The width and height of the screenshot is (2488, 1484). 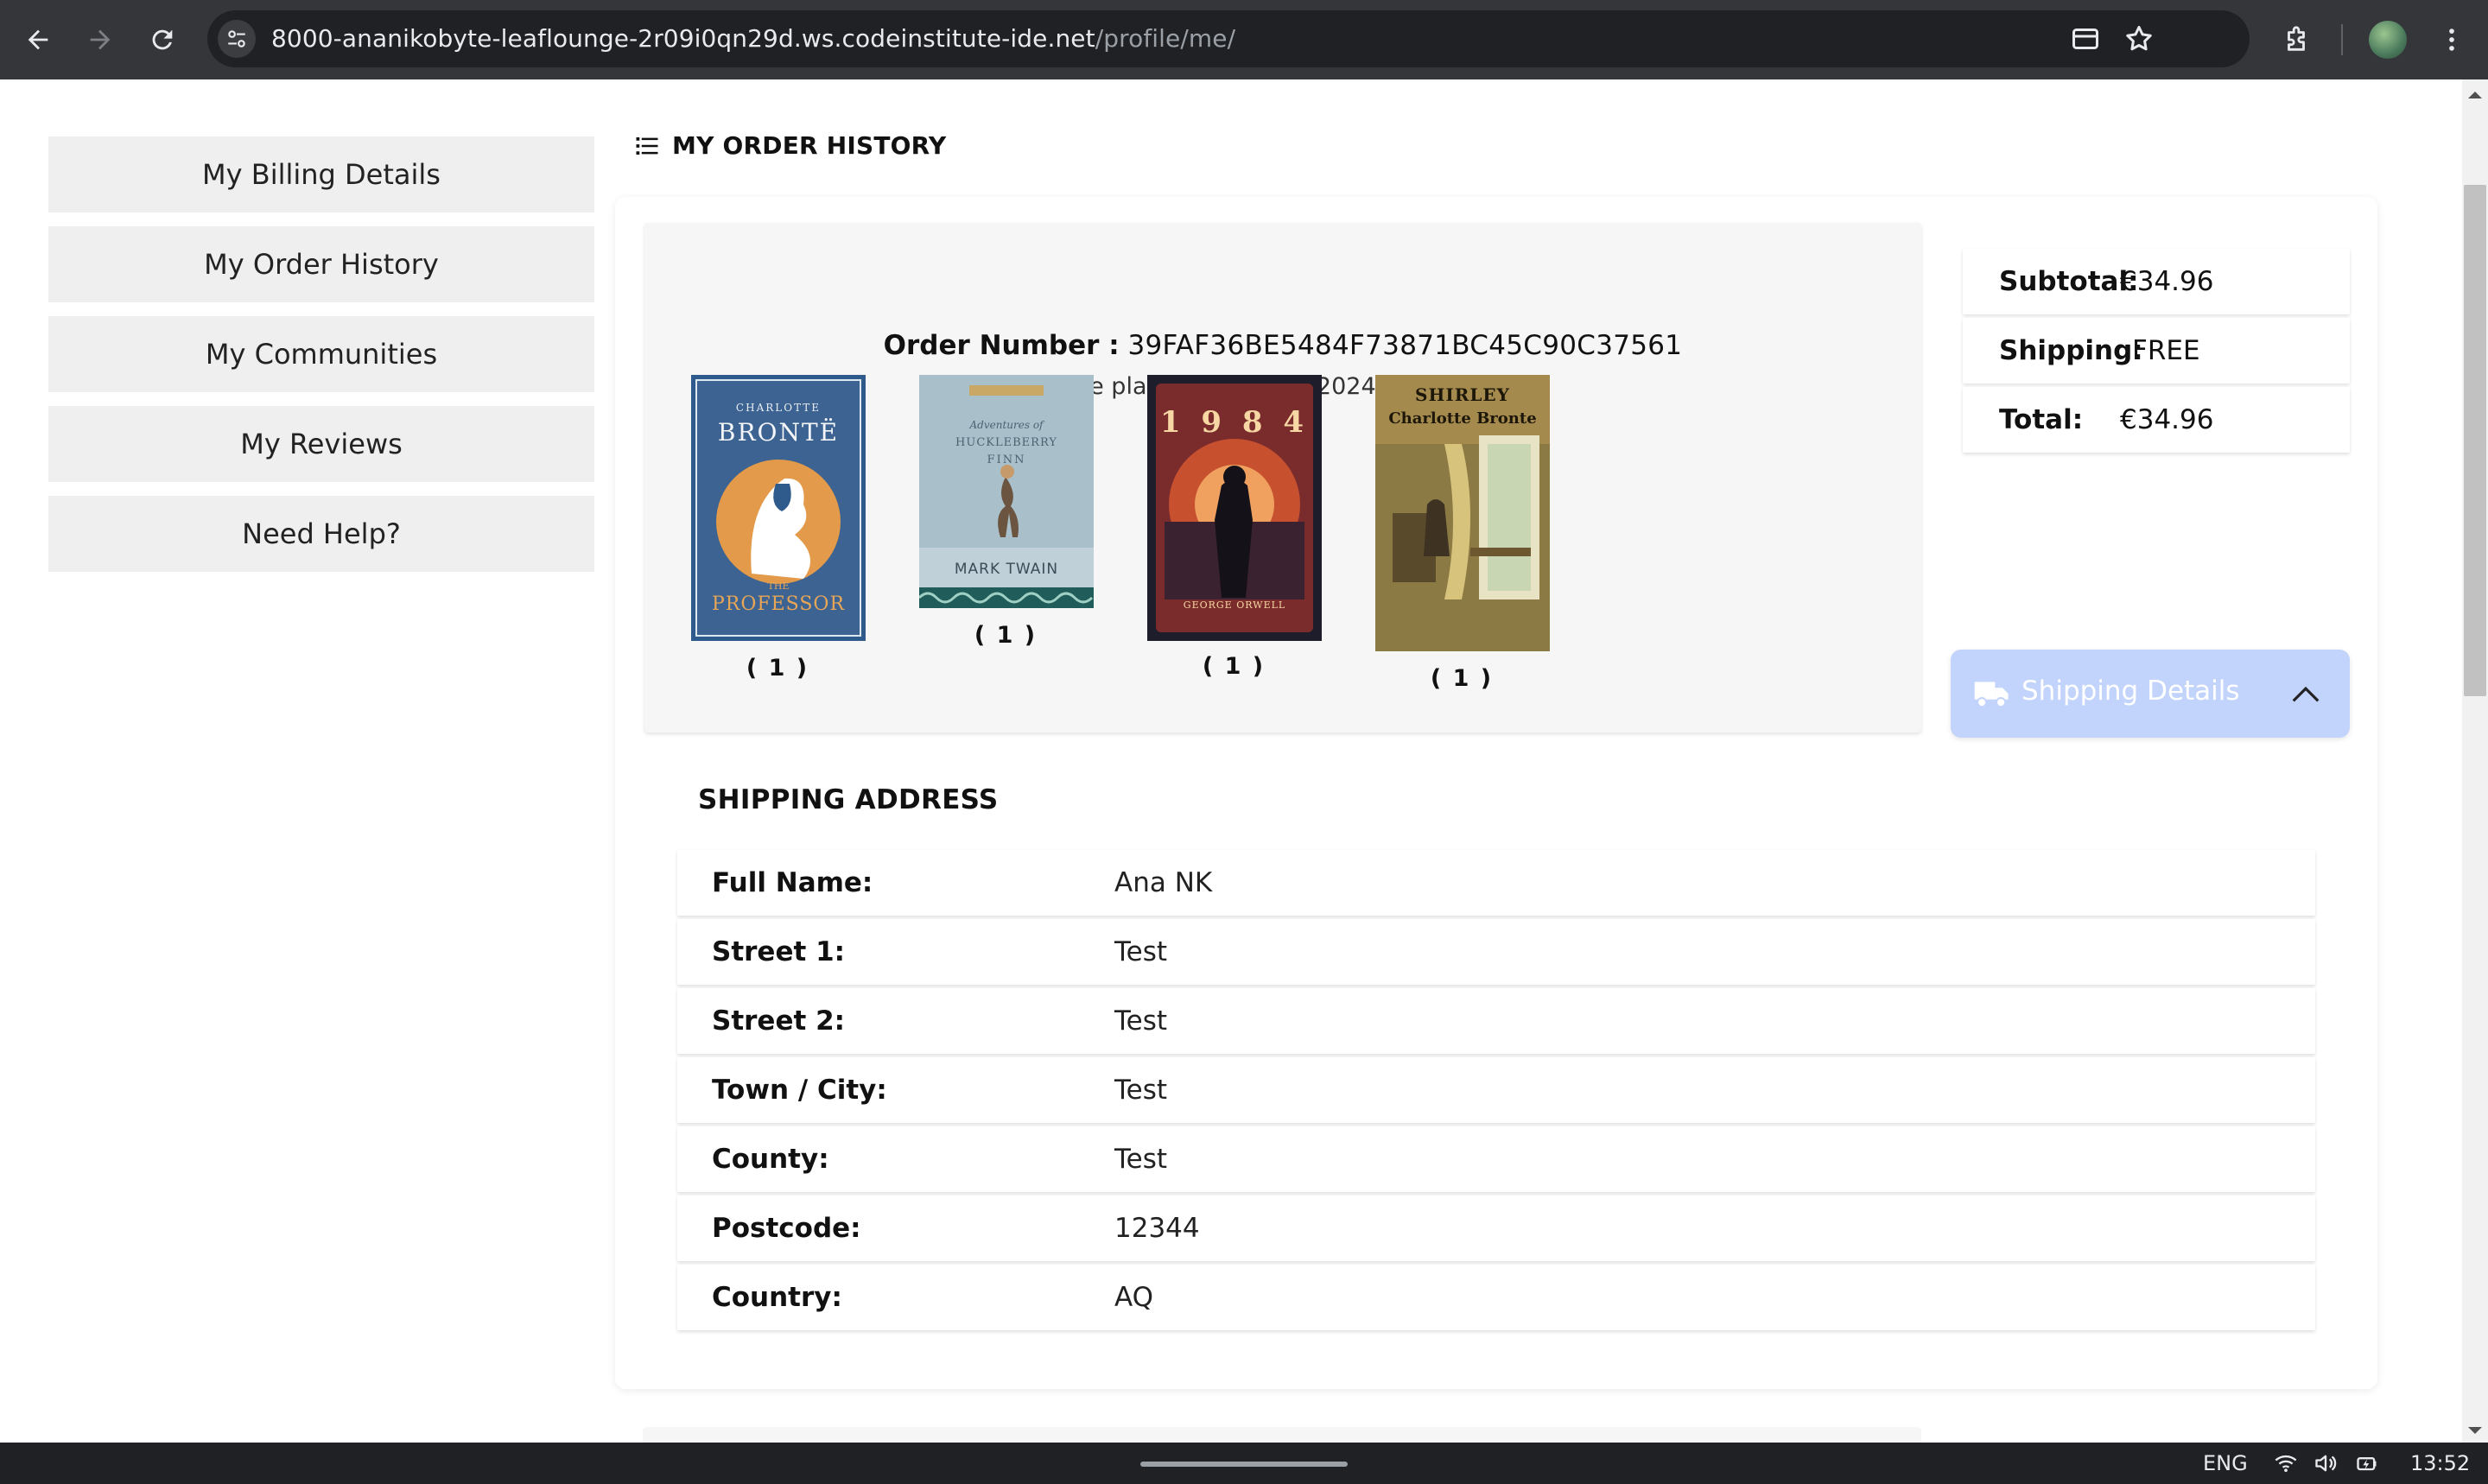 What do you see at coordinates (778, 432) in the screenshot?
I see `cover-title: BRONTË` at bounding box center [778, 432].